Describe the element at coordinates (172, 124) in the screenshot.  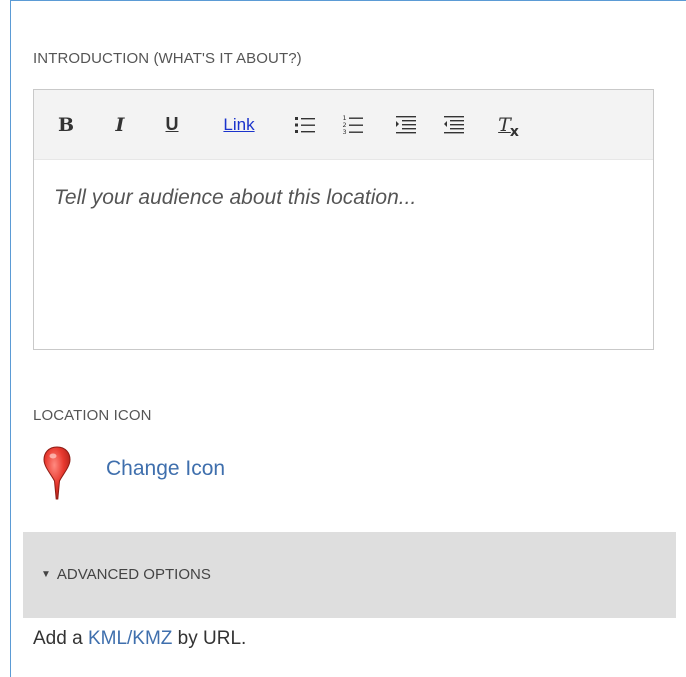
I see `underline-button: U` at that location.